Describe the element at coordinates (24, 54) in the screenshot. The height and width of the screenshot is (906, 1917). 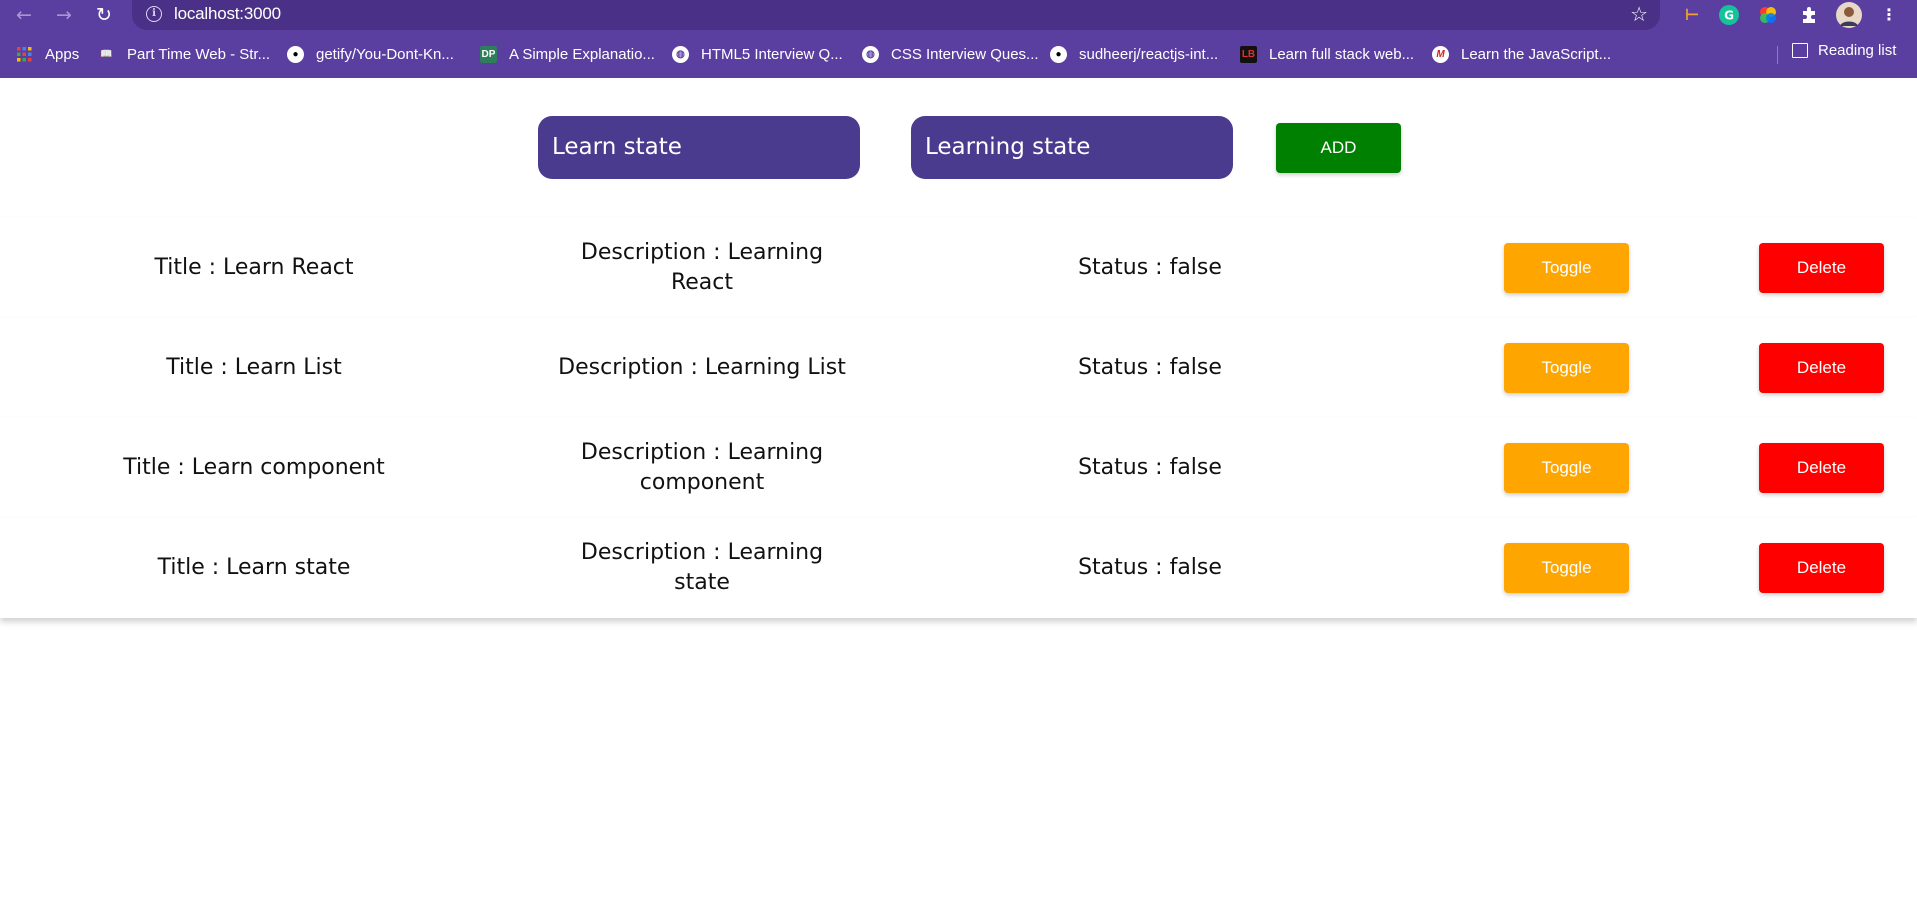
I see `apps-grid-icon` at that location.